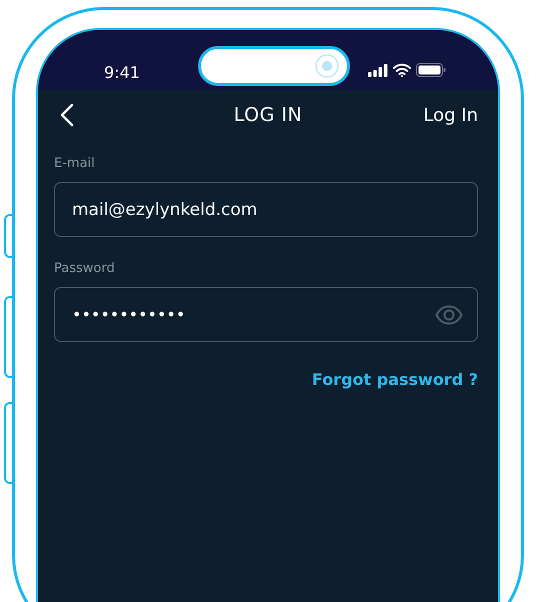  I want to click on wifi-icon, so click(402, 70).